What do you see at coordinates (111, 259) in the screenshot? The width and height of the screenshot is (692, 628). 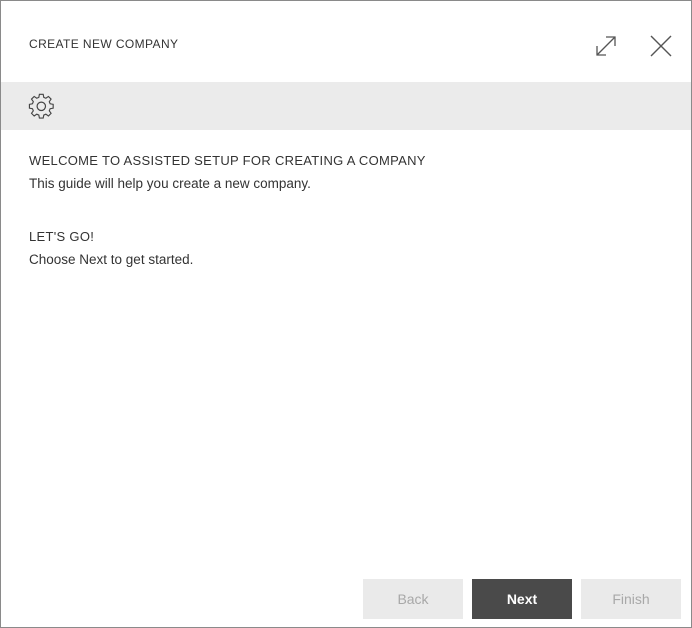 I see `letsgo-text: Choose Next to get started.` at bounding box center [111, 259].